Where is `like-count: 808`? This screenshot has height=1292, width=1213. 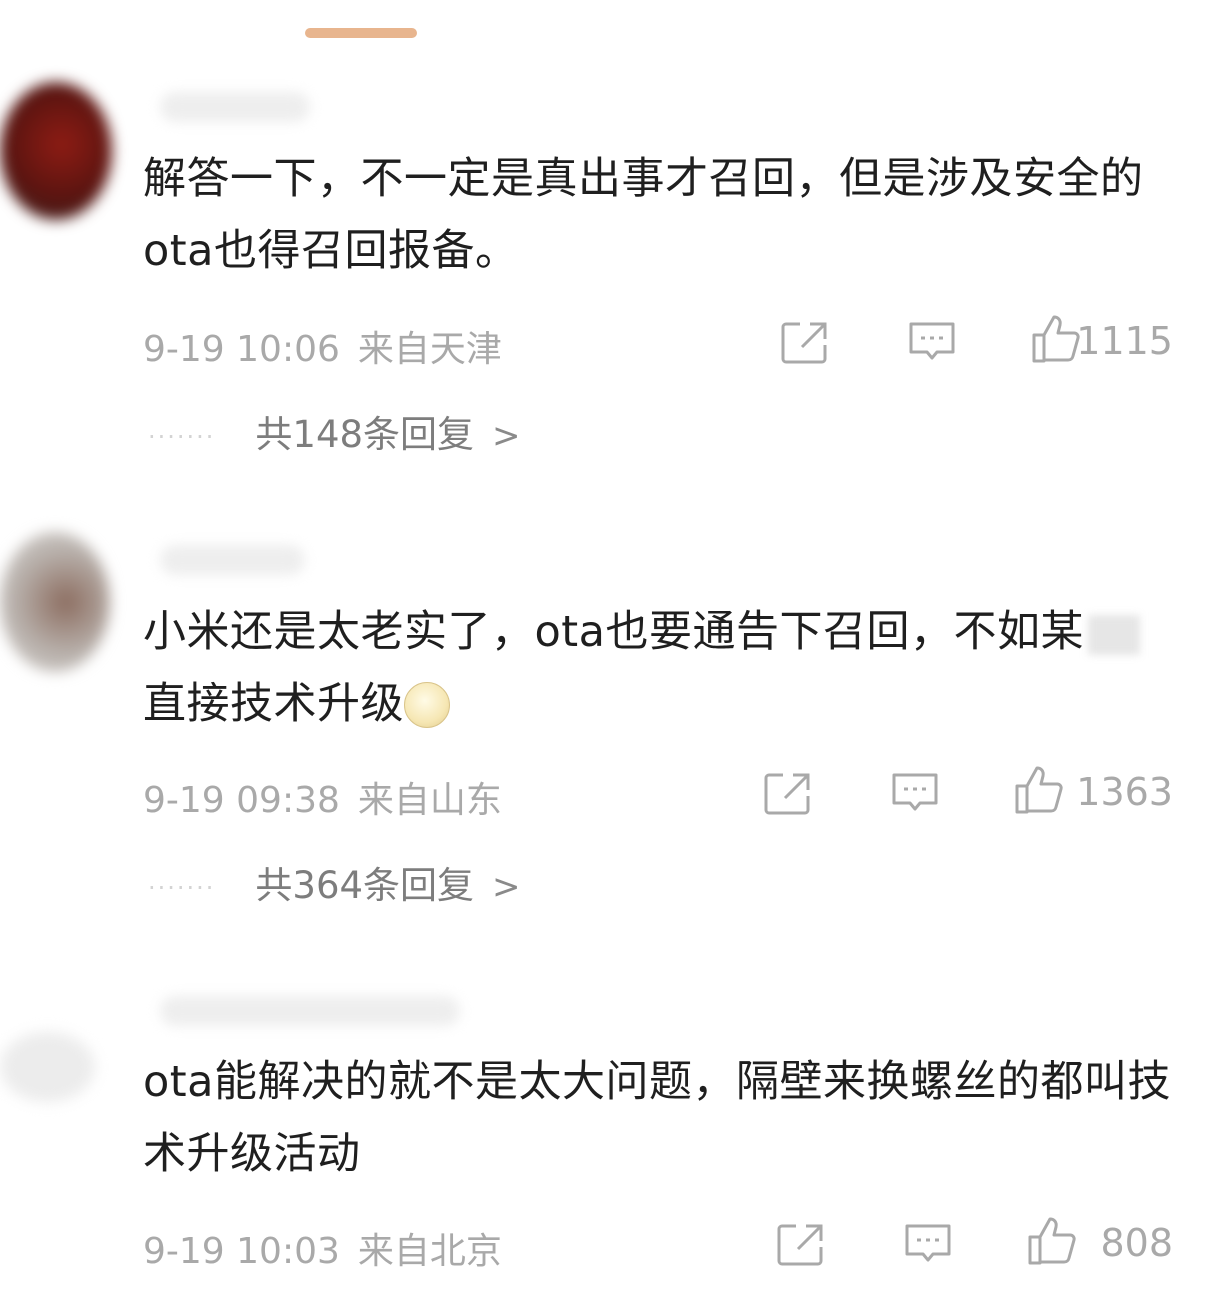
like-count: 808 is located at coordinates (1136, 1243).